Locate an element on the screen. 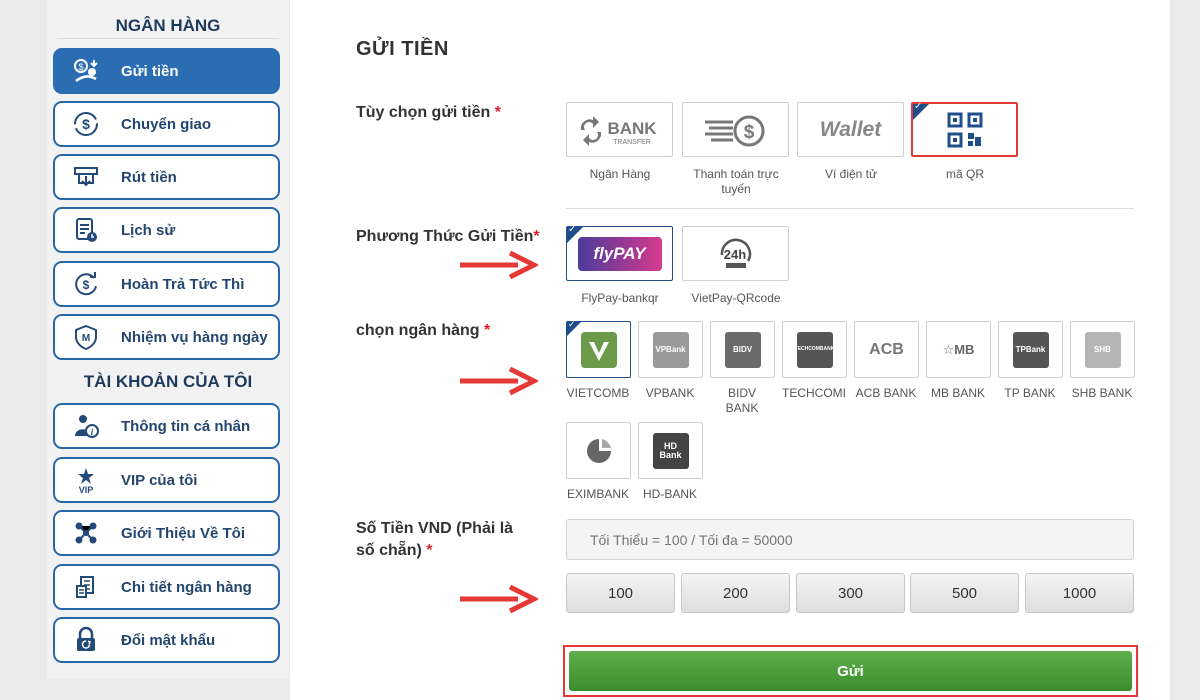  referral-icon is located at coordinates (86, 533).